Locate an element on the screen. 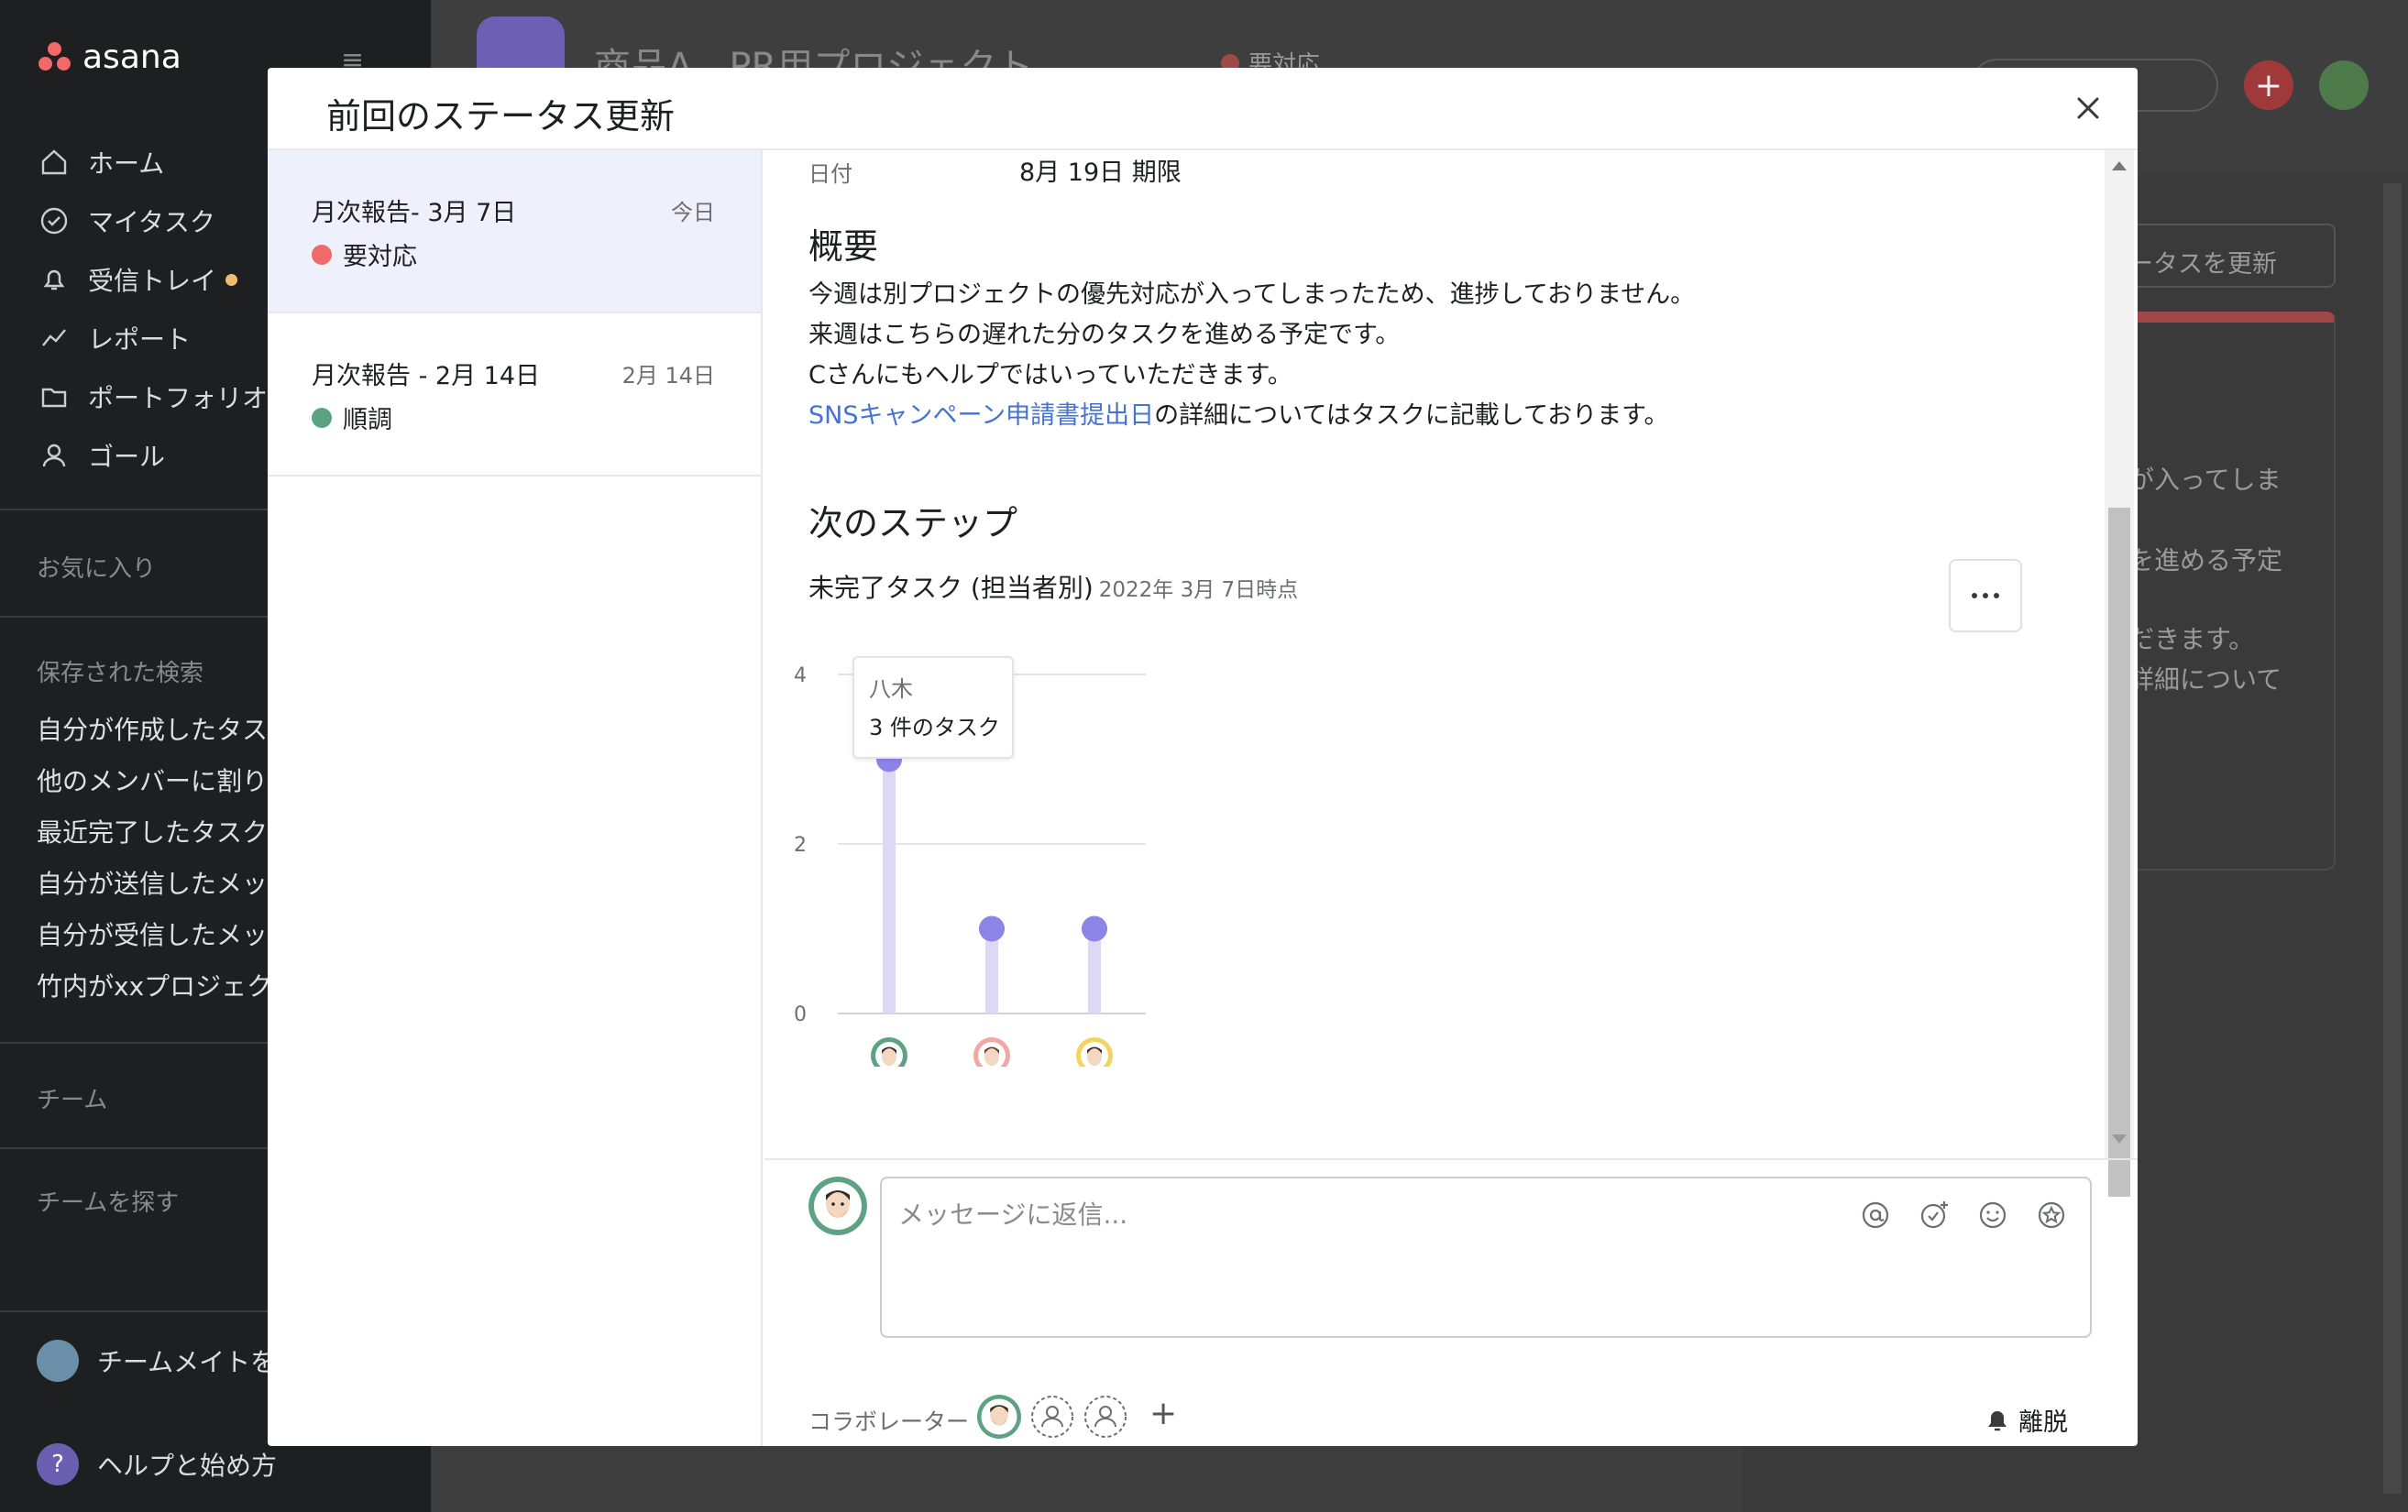 This screenshot has height=1512, width=2408. modal-title: 前回のステータス更新 is located at coordinates (501, 116).